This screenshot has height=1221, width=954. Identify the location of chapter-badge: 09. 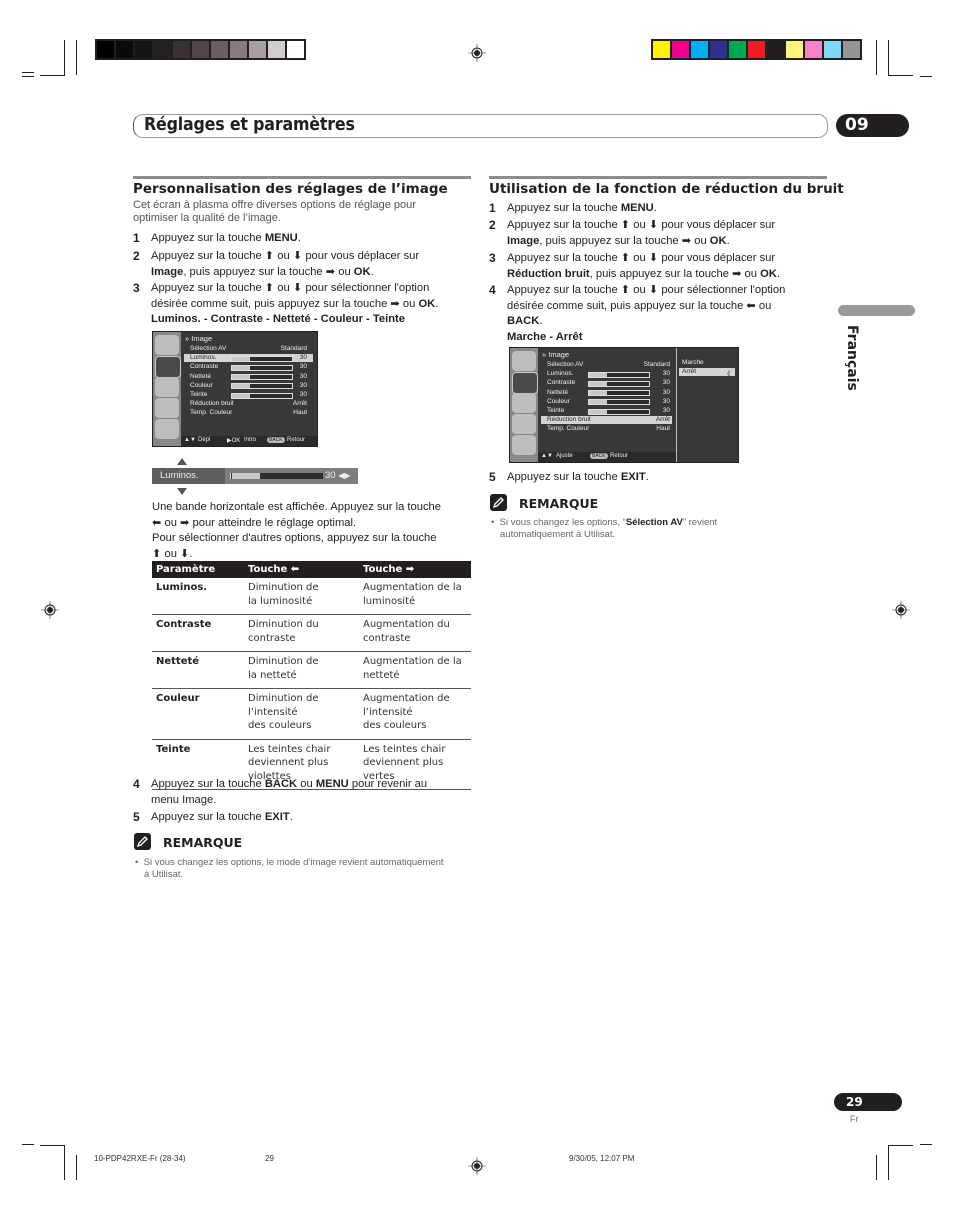
(872, 125).